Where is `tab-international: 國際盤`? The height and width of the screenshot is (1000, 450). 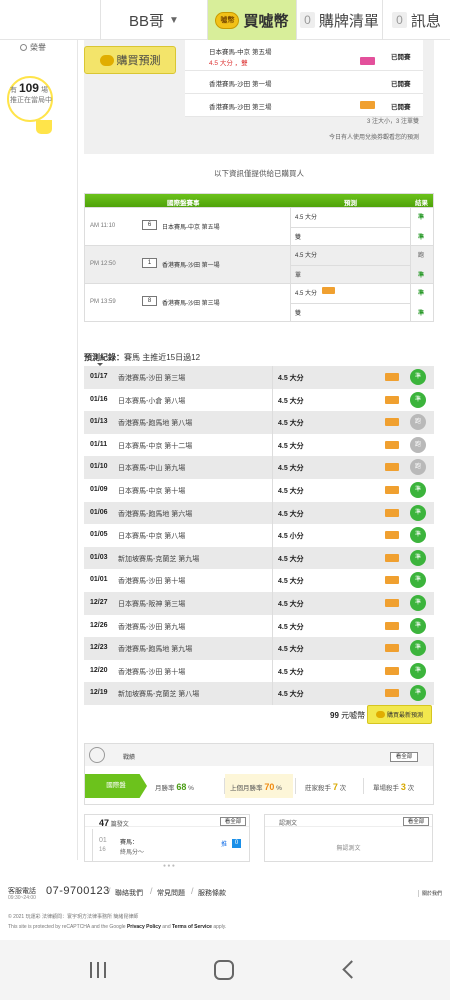
tab-international: 國際盤 is located at coordinates (116, 786).